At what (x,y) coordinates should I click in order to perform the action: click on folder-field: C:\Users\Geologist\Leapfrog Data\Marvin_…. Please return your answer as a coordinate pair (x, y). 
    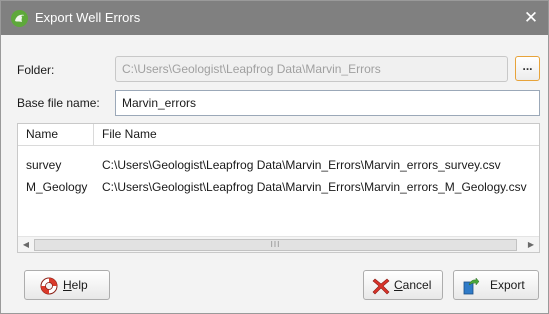
    Looking at the image, I should click on (311, 69).